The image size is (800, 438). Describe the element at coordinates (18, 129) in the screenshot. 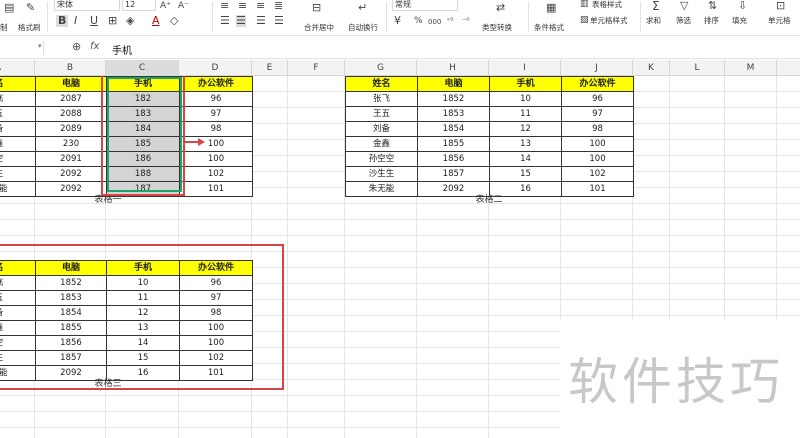

I see `table-cell: 备` at that location.